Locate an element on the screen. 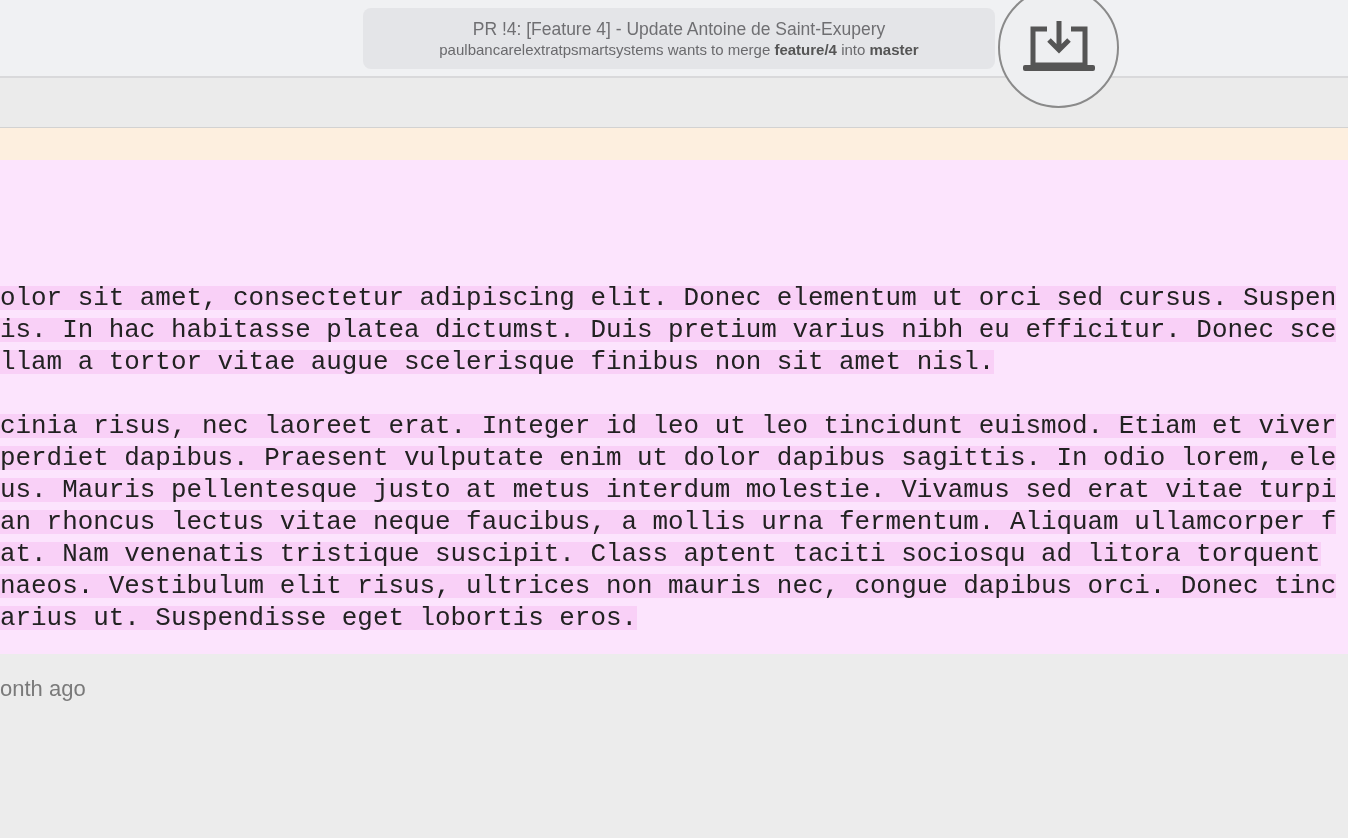  pr-title: PR !4: [Feature 4] - Update Antoine de Saint-Exupery is located at coordinates (679, 28).